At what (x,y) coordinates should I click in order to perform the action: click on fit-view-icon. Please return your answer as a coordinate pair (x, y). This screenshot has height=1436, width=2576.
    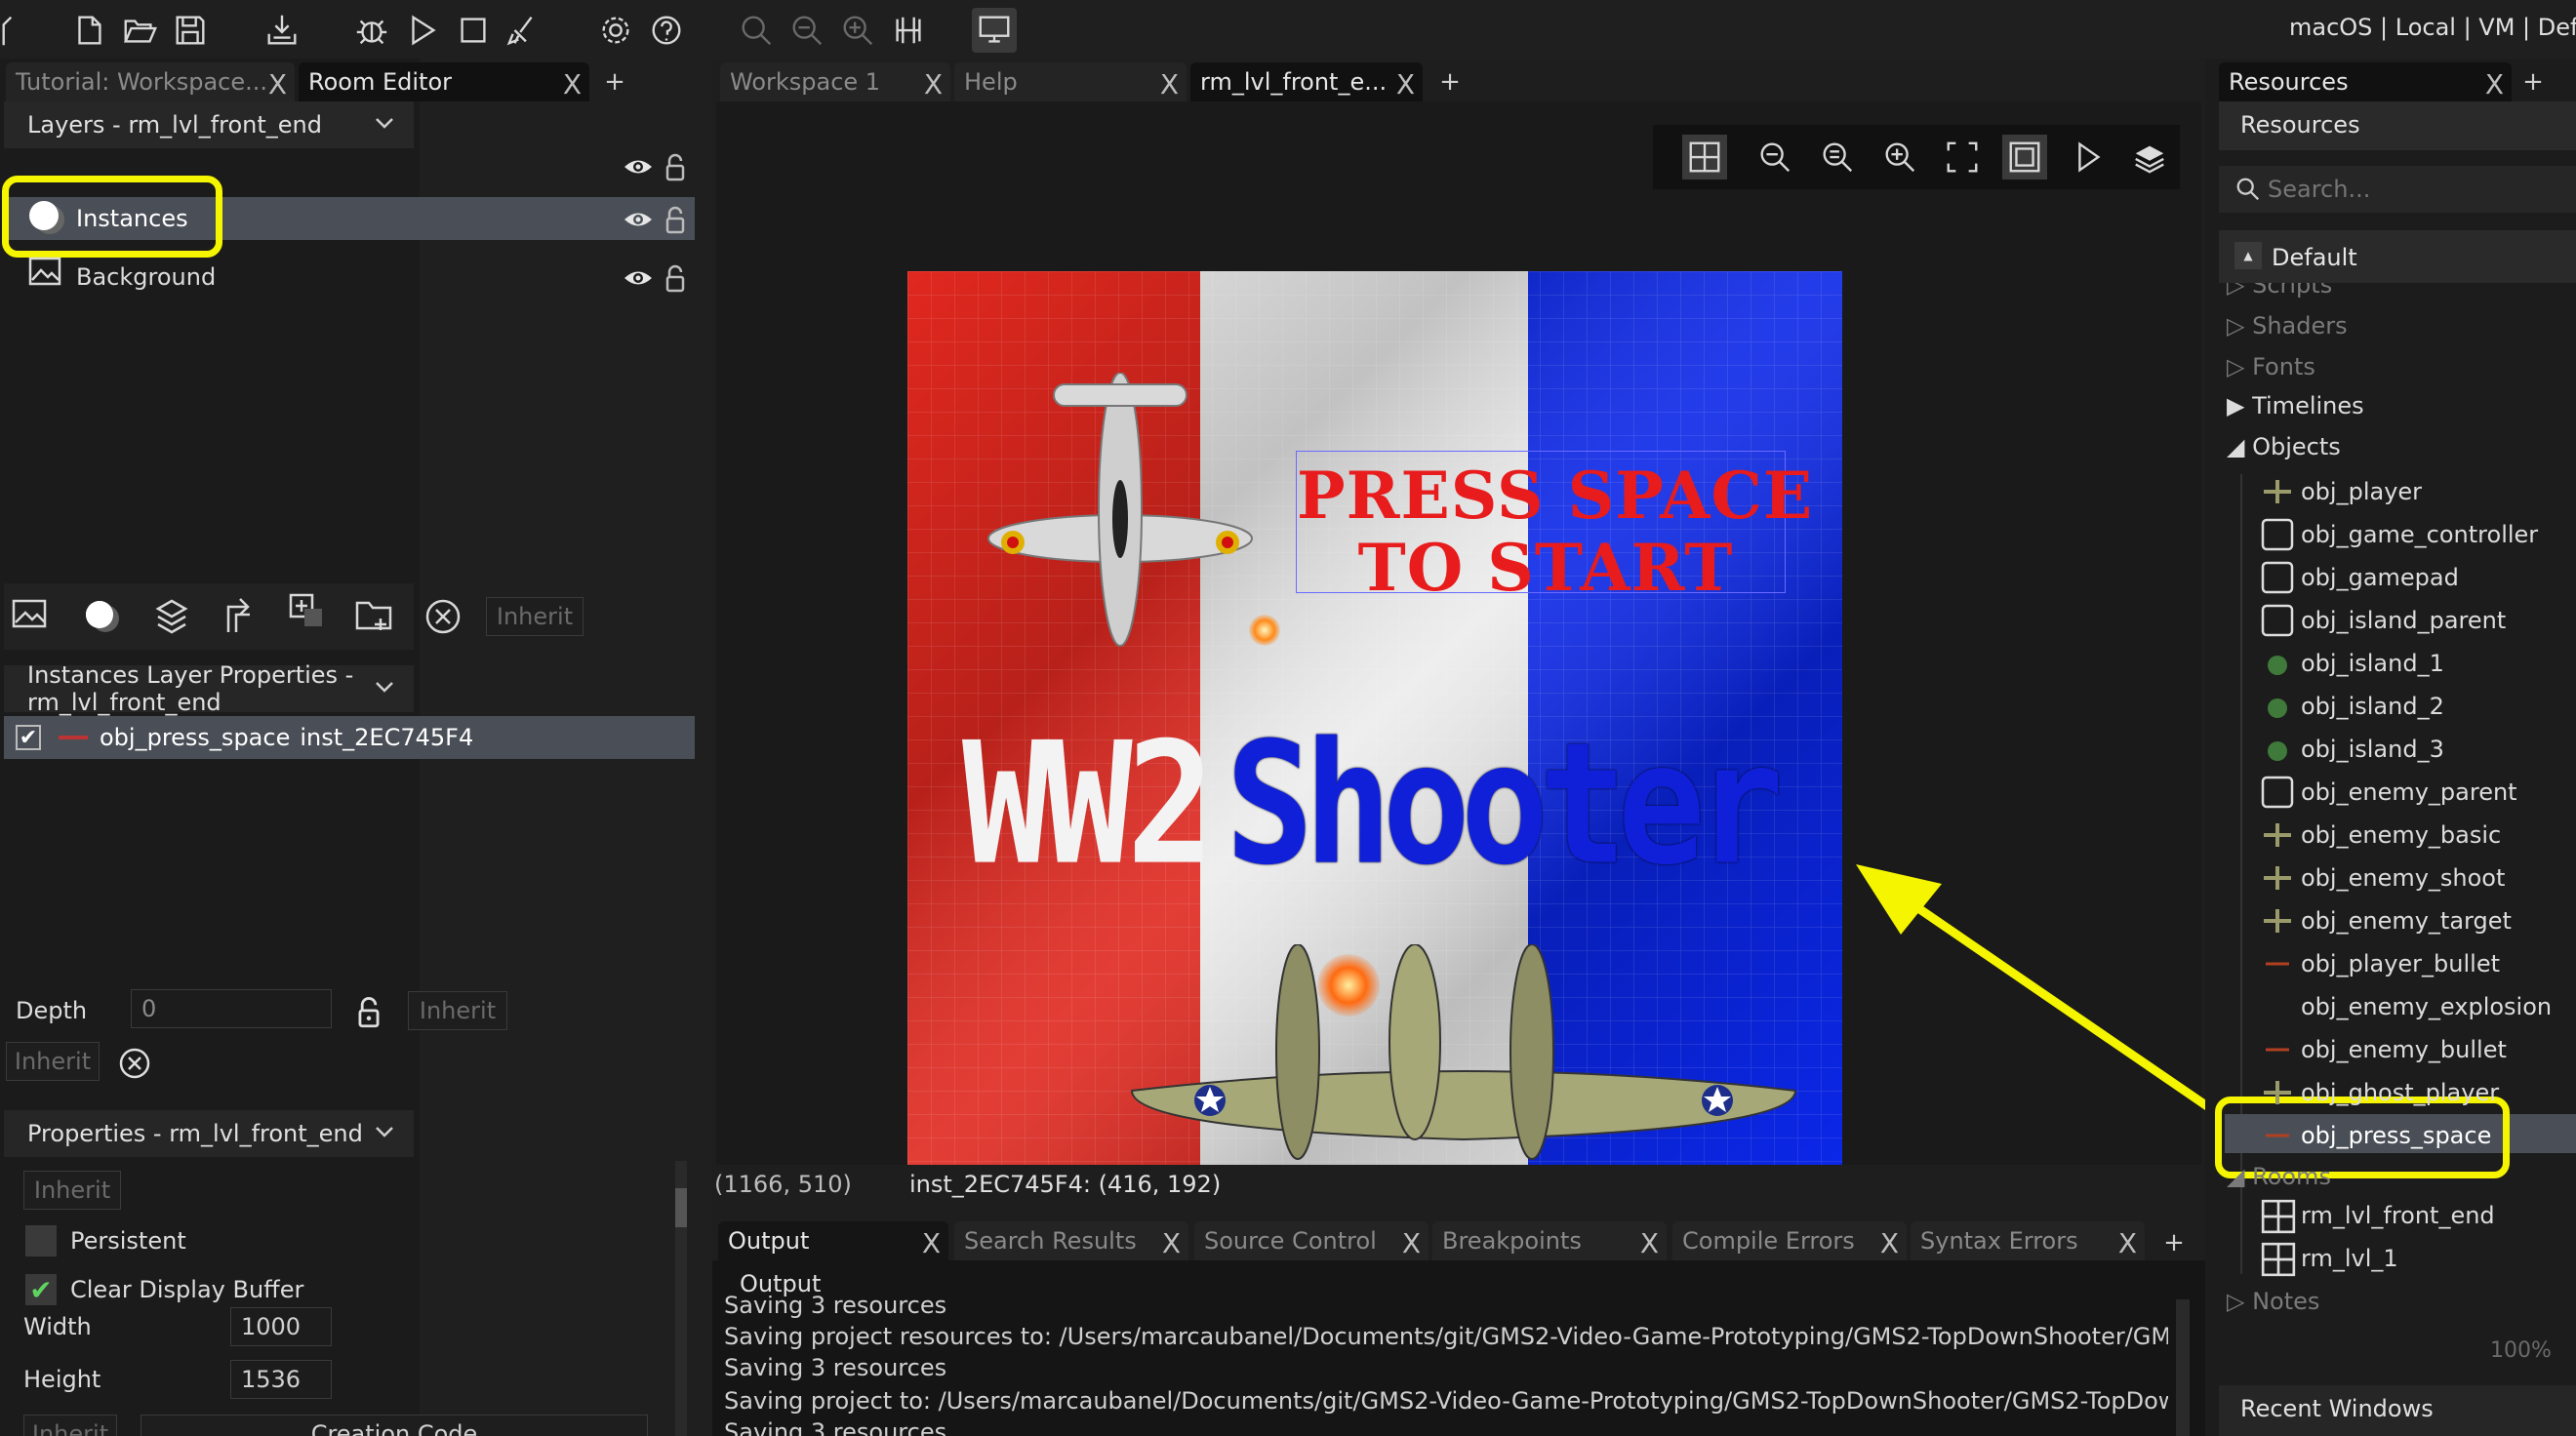
    Looking at the image, I should click on (1962, 157).